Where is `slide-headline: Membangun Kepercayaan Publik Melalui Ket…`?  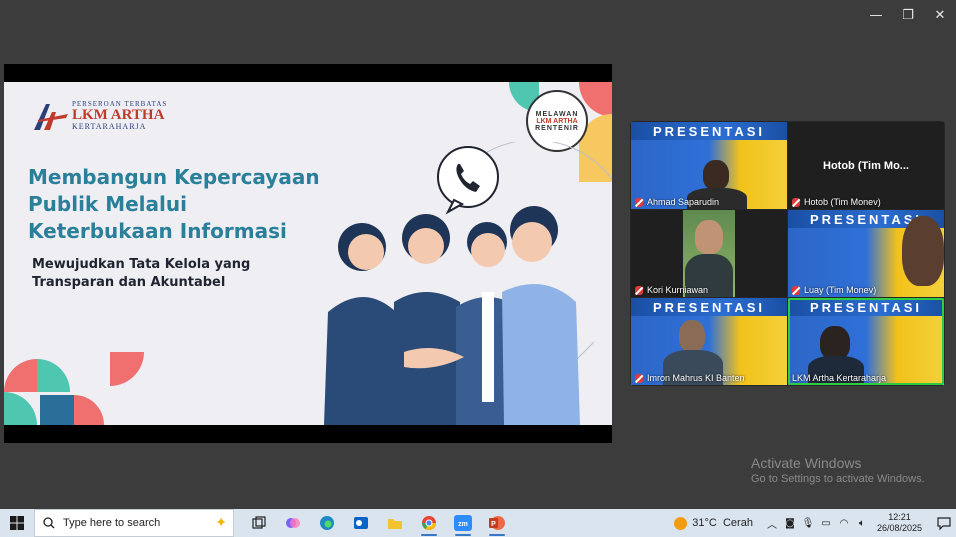
slide-headline: Membangun Kepercayaan Publik Melalui Ket… is located at coordinates (174, 204).